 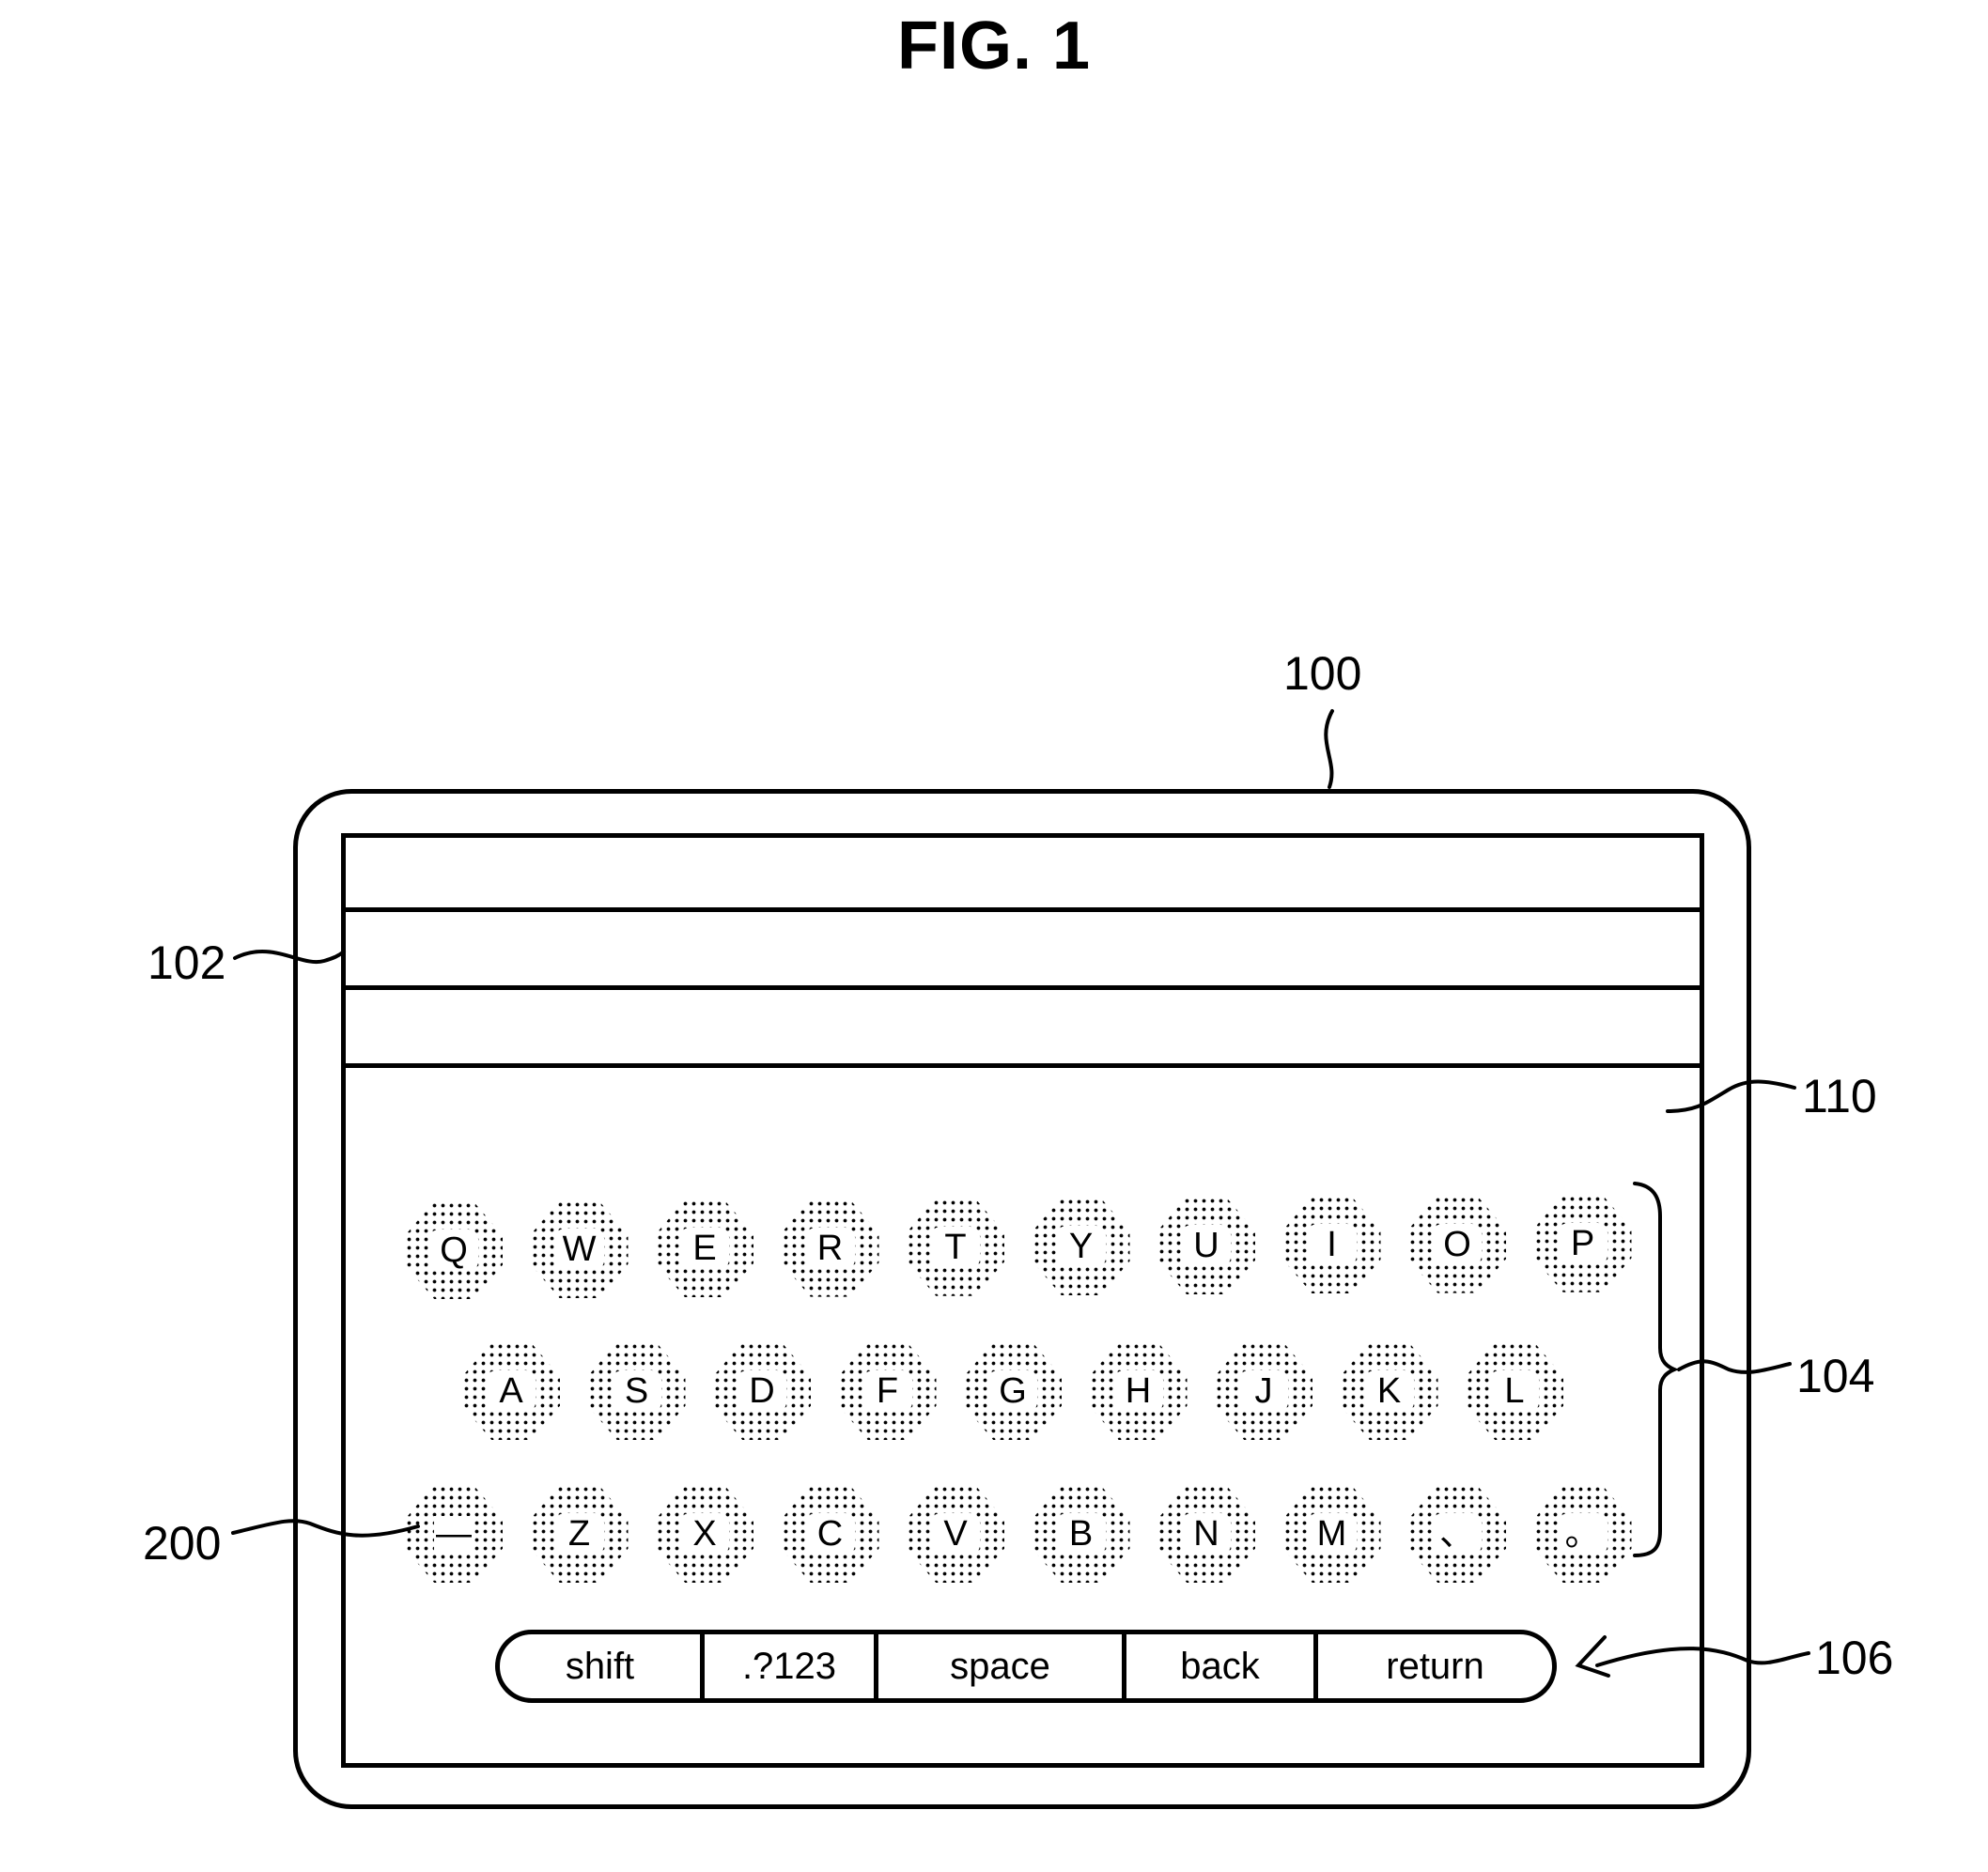 What do you see at coordinates (1592, 1656) in the screenshot?
I see `arrow-head` at bounding box center [1592, 1656].